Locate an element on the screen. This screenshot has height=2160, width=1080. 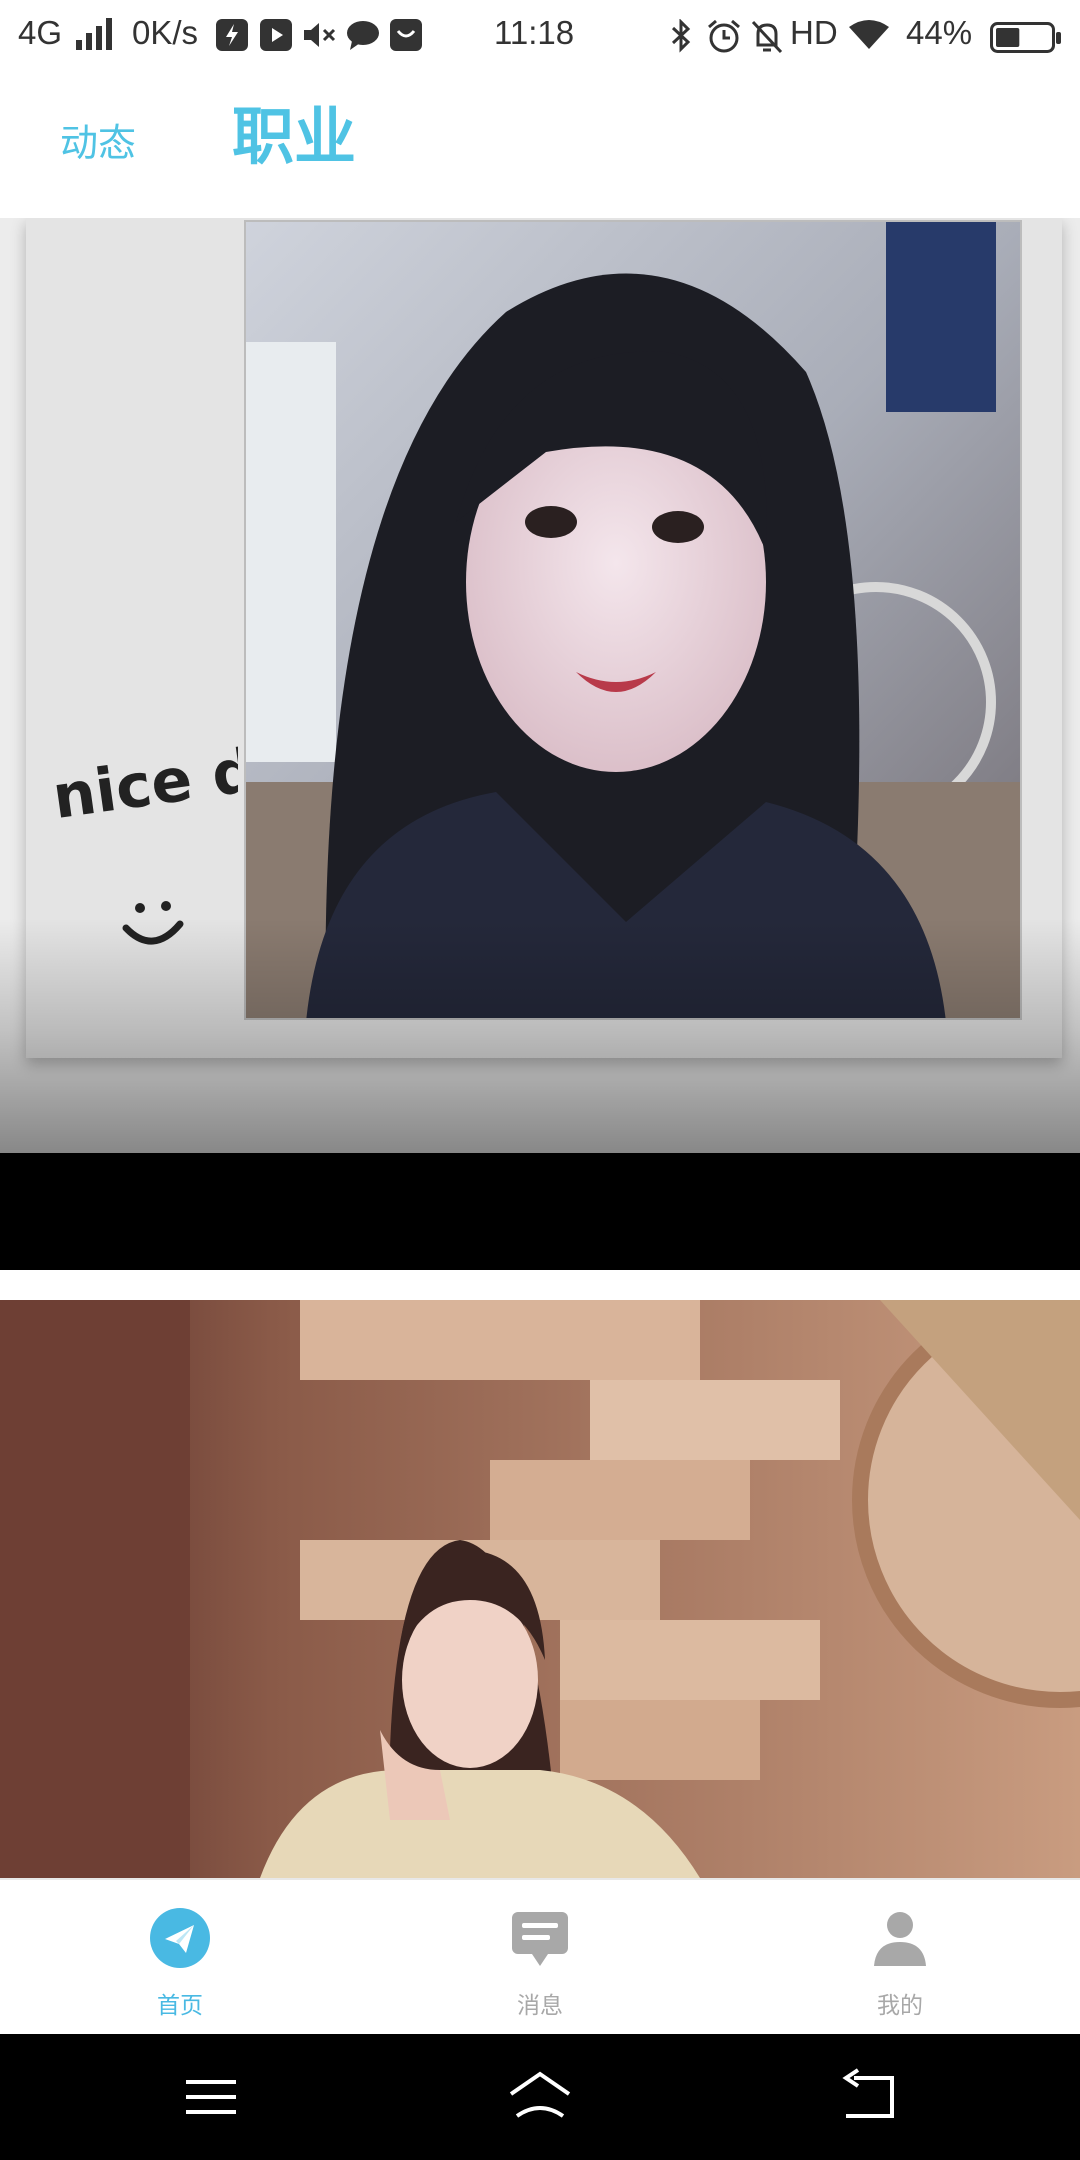
bluetooth-icon is located at coordinates (681, 36).